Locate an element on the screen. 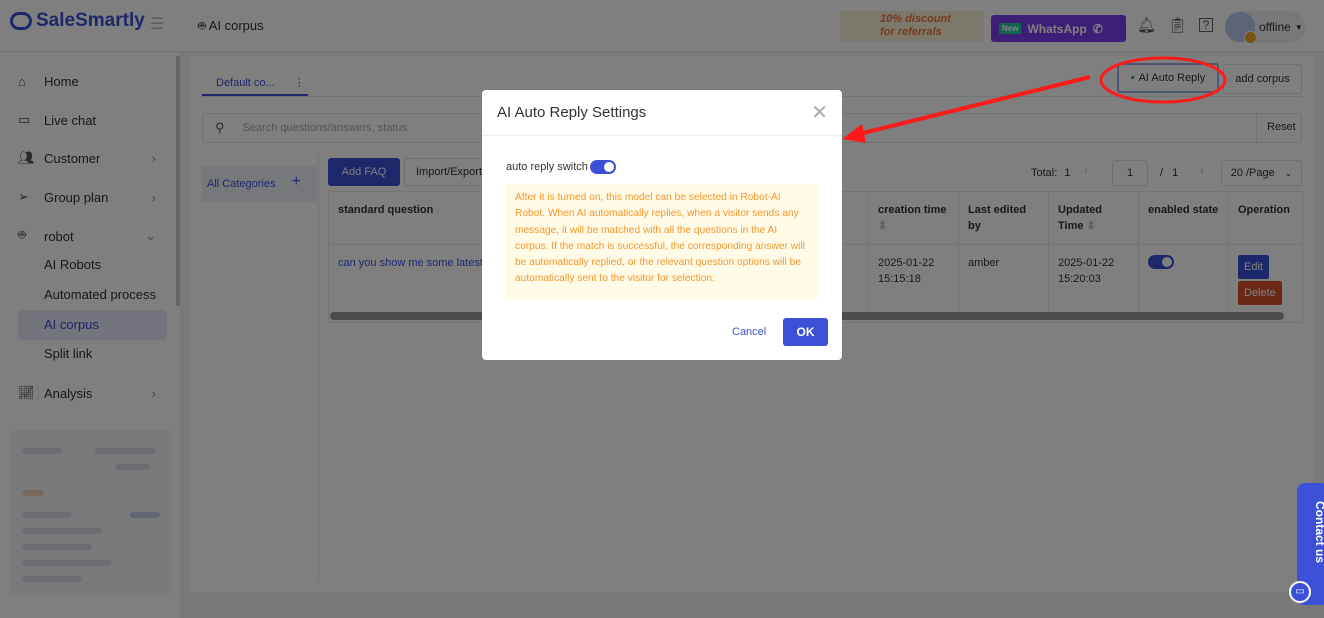 The height and width of the screenshot is (618, 1324). auto-reply-switch-label: auto reply switch is located at coordinates (547, 167).